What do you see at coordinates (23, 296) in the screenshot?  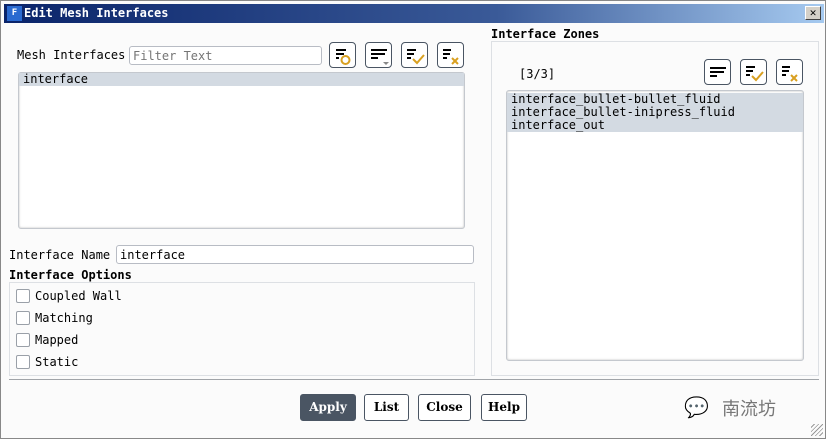 I see `coupled-wall-checkbox` at bounding box center [23, 296].